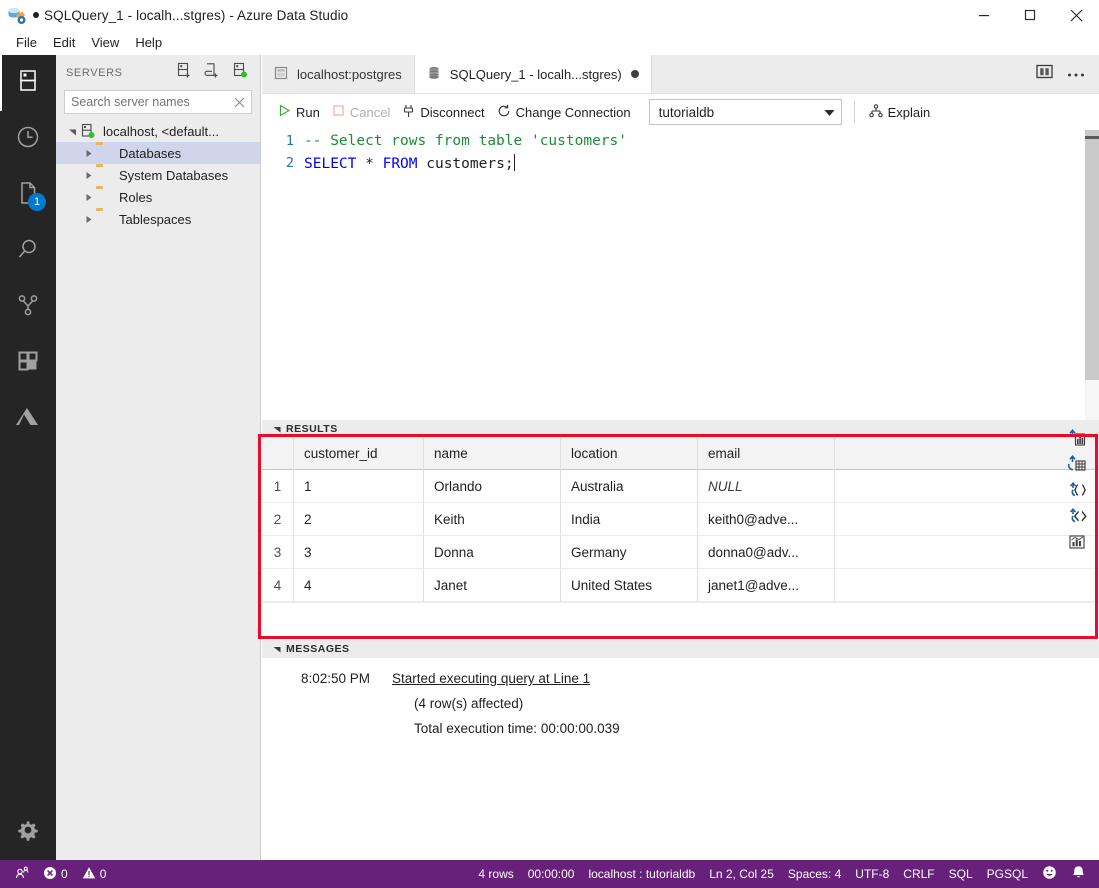  What do you see at coordinates (918, 874) in the screenshot?
I see `status-line-endings: CRLF` at bounding box center [918, 874].